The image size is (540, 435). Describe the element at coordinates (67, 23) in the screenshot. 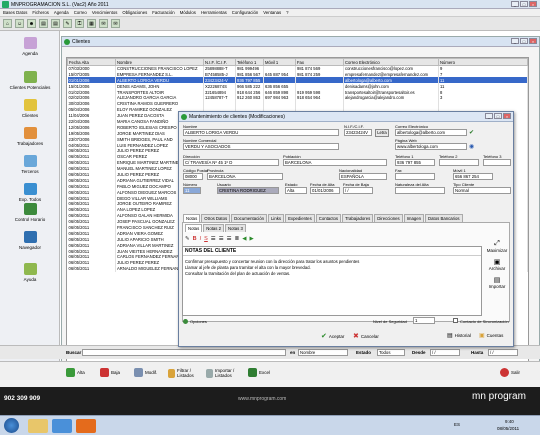

I see `pencil-icon: ✎` at that location.